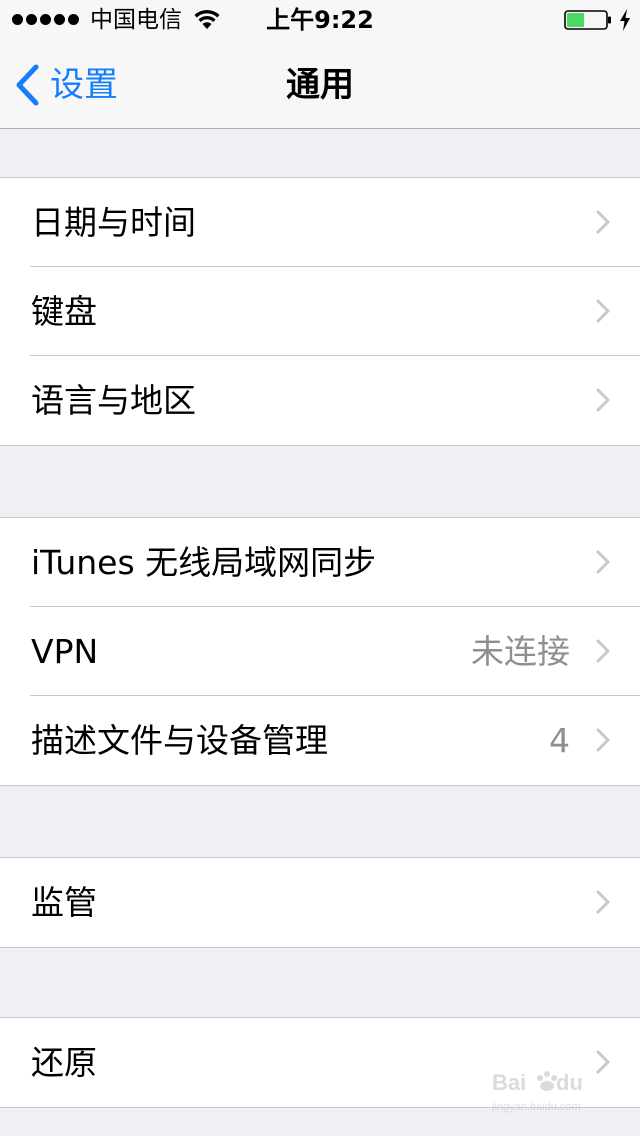  I want to click on row-supervision: 监管, so click(320, 902).